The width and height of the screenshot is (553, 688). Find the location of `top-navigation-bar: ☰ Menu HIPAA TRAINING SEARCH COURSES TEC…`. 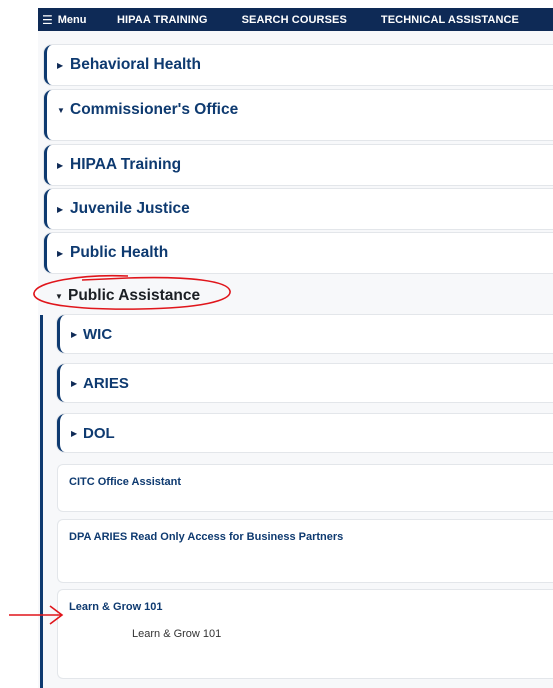

top-navigation-bar: ☰ Menu HIPAA TRAINING SEARCH COURSES TEC… is located at coordinates (295, 19).